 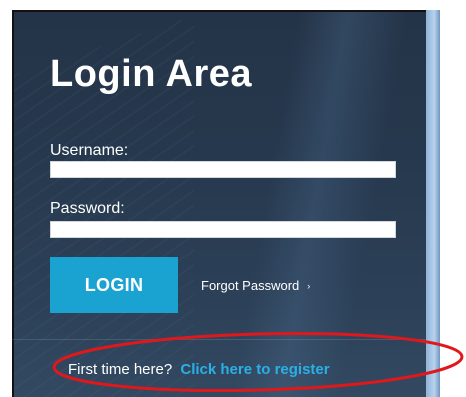 What do you see at coordinates (151, 74) in the screenshot?
I see `page-title: Login Area` at bounding box center [151, 74].